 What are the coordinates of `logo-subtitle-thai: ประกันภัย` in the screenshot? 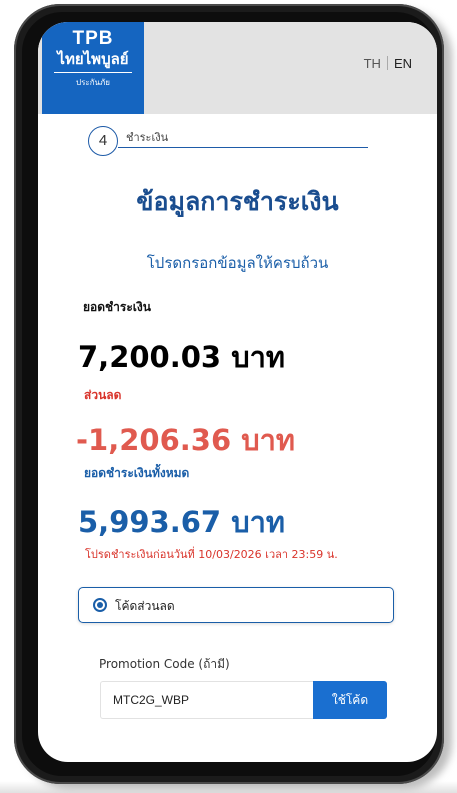 It's located at (93, 82).